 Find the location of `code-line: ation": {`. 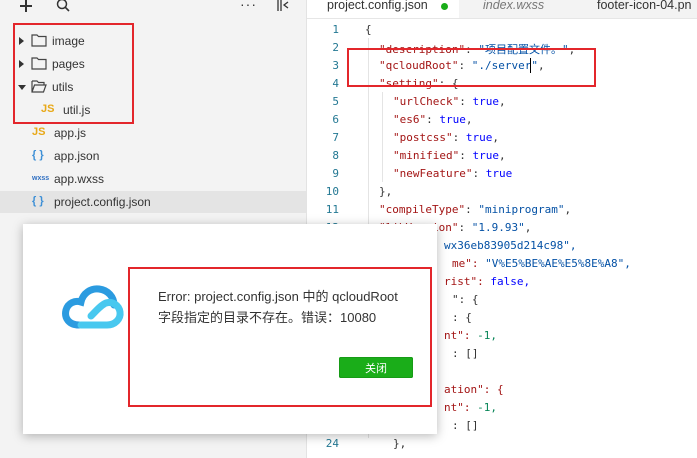

code-line: ation": { is located at coordinates (474, 389).